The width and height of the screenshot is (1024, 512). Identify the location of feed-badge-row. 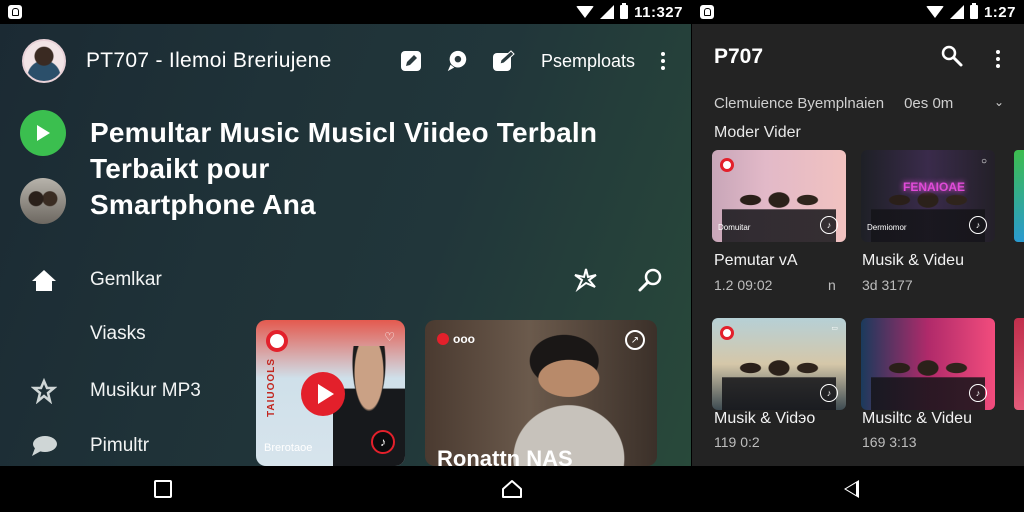
(43, 133).